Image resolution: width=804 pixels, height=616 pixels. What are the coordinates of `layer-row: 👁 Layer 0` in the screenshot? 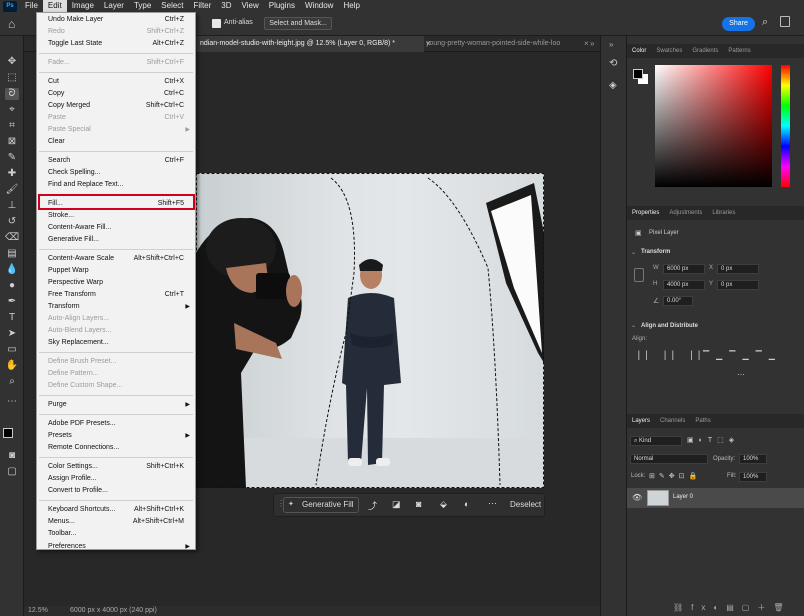 It's located at (715, 498).